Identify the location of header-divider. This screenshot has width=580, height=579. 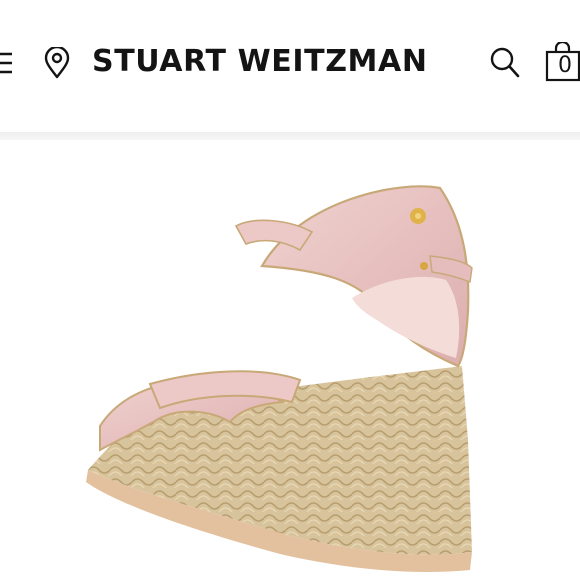
(290, 136).